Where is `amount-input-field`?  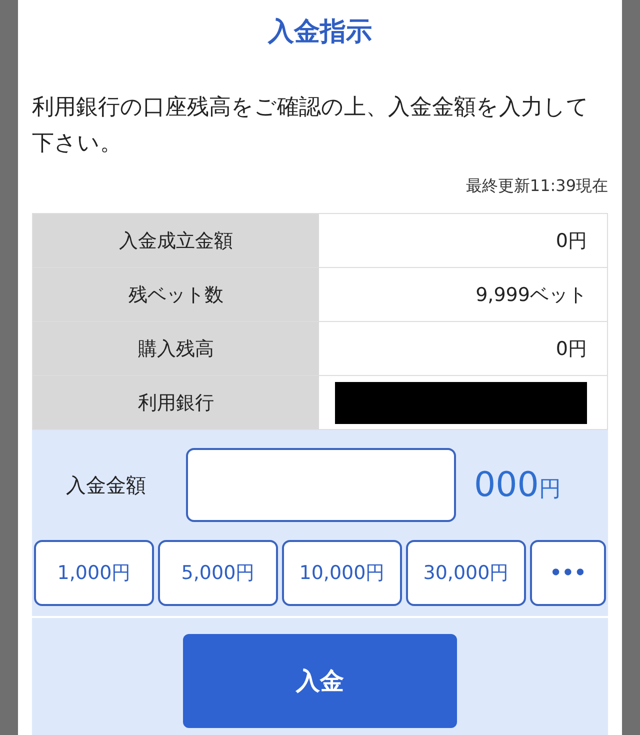 amount-input-field is located at coordinates (321, 485).